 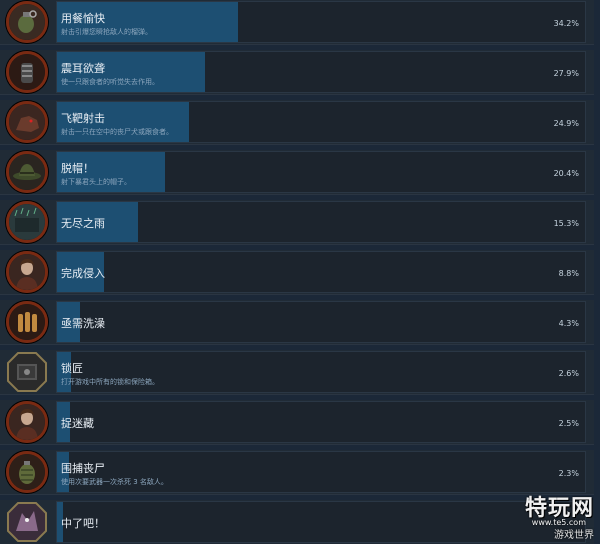 I want to click on achievement-name: 脱帽！, so click(x=77, y=168).